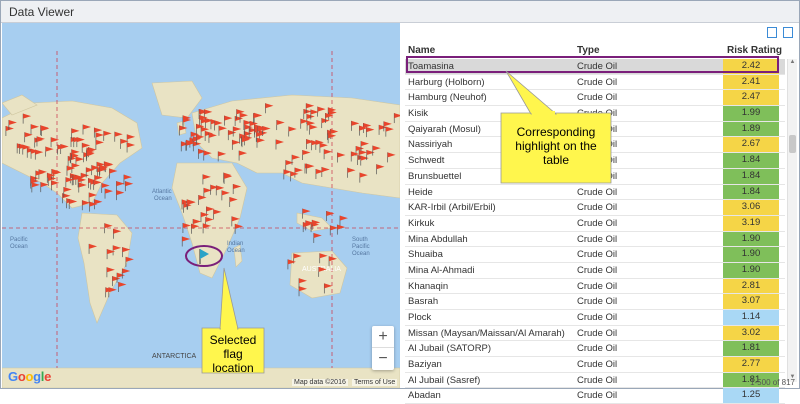 This screenshot has height=404, width=800. What do you see at coordinates (597, 396) in the screenshot?
I see `cell-type: Crude Oil` at bounding box center [597, 396].